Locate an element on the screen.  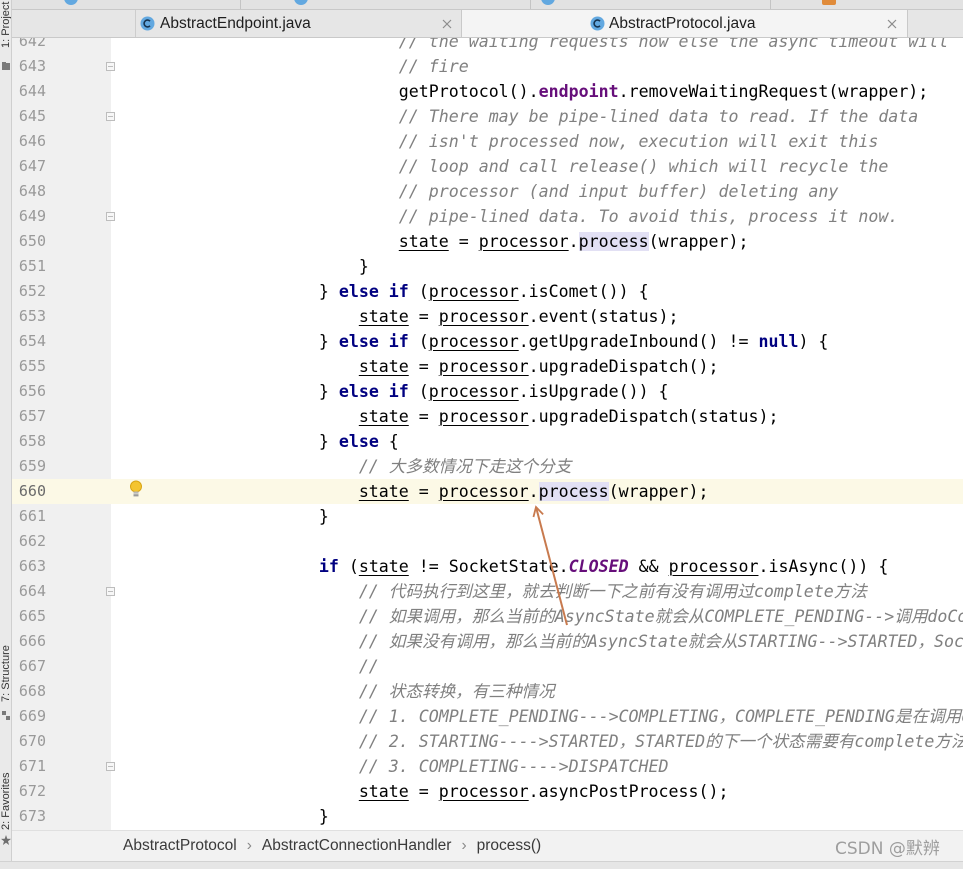
line-number: 650 is located at coordinates (29, 241).